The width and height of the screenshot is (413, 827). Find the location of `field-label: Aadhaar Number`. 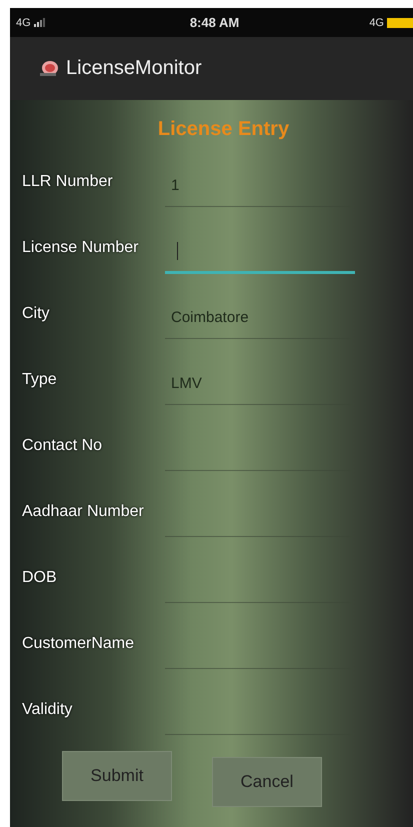

field-label: Aadhaar Number is located at coordinates (83, 512).